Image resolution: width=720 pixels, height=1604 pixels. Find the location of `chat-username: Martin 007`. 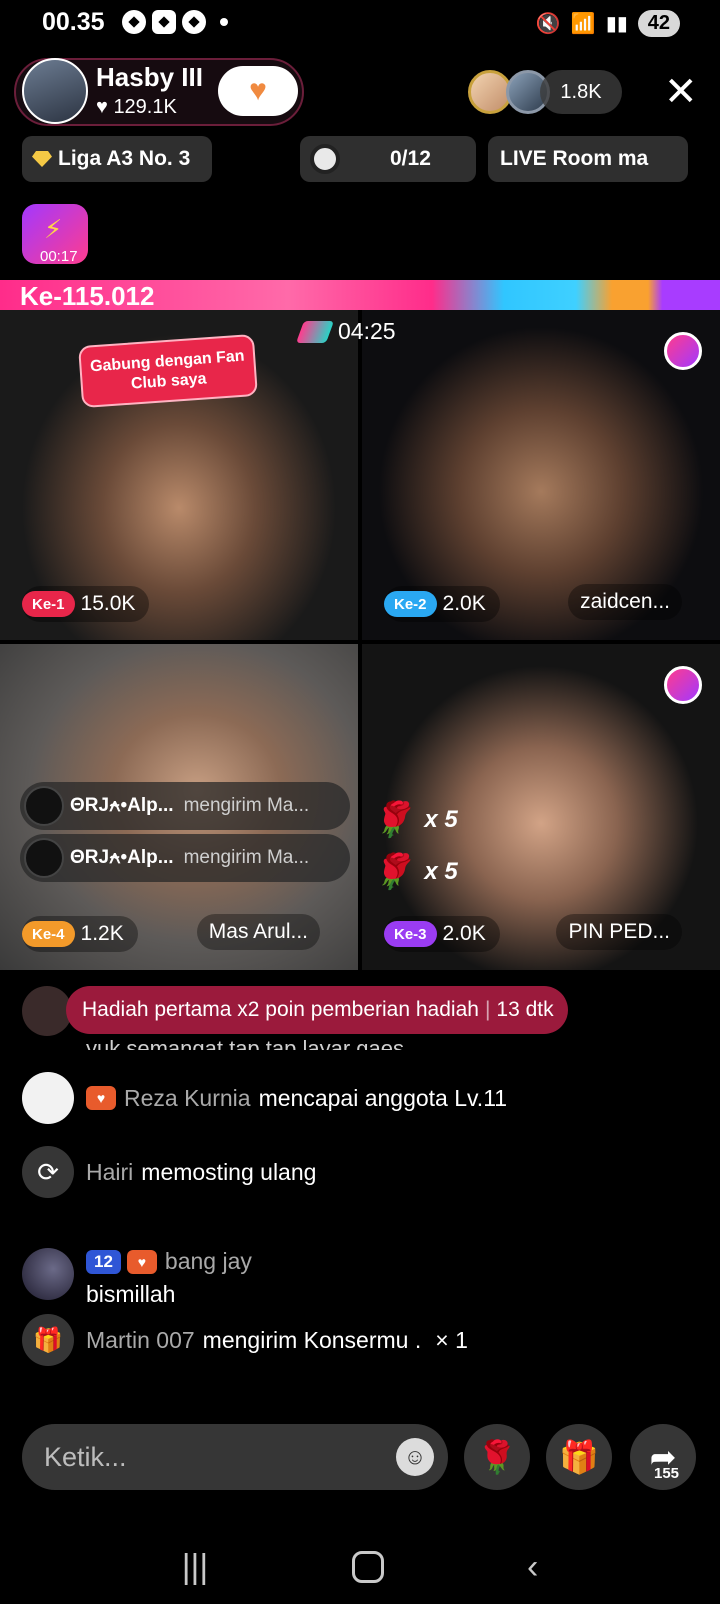

chat-username: Martin 007 is located at coordinates (140, 1340).